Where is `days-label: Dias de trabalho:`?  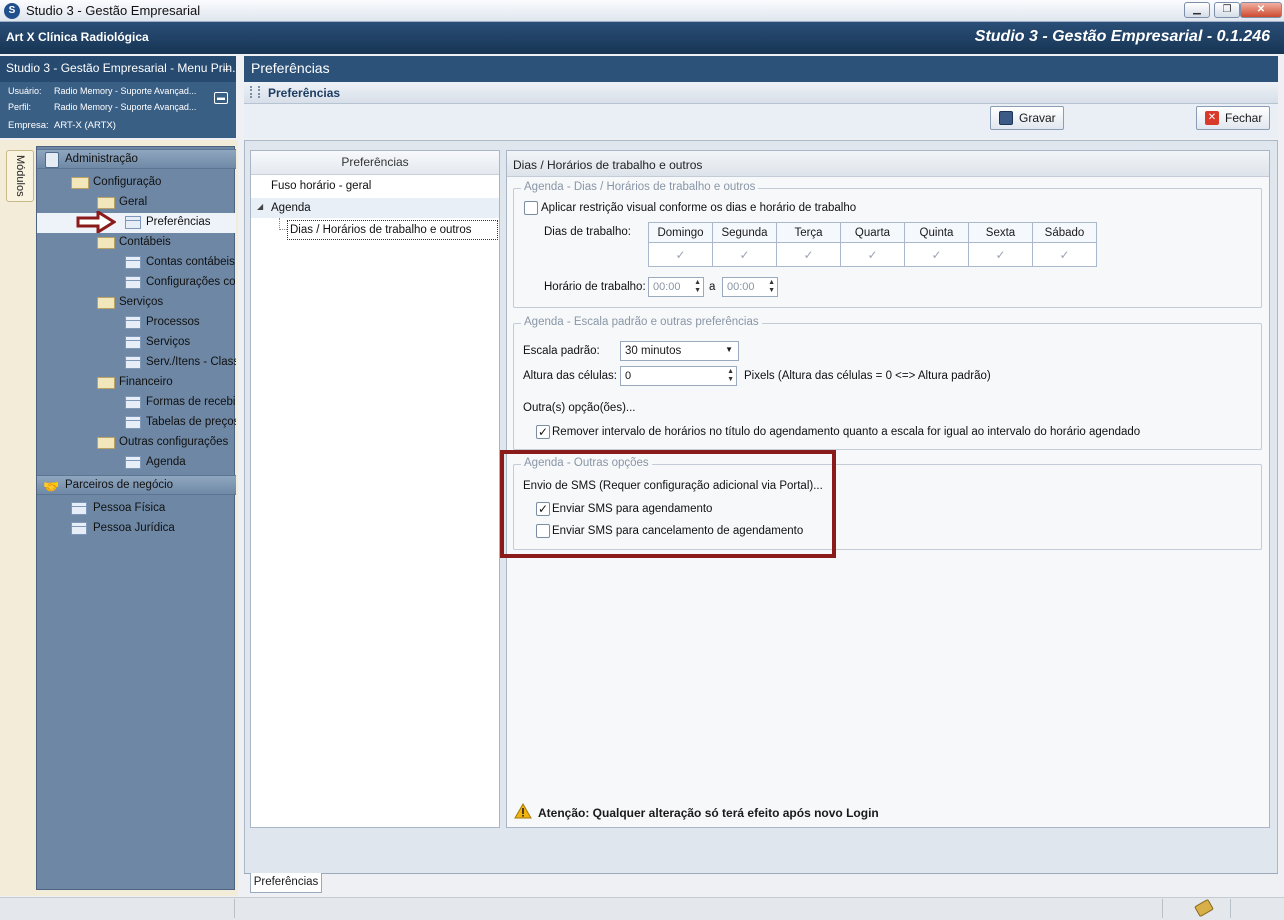
days-label: Dias de trabalho: is located at coordinates (587, 232).